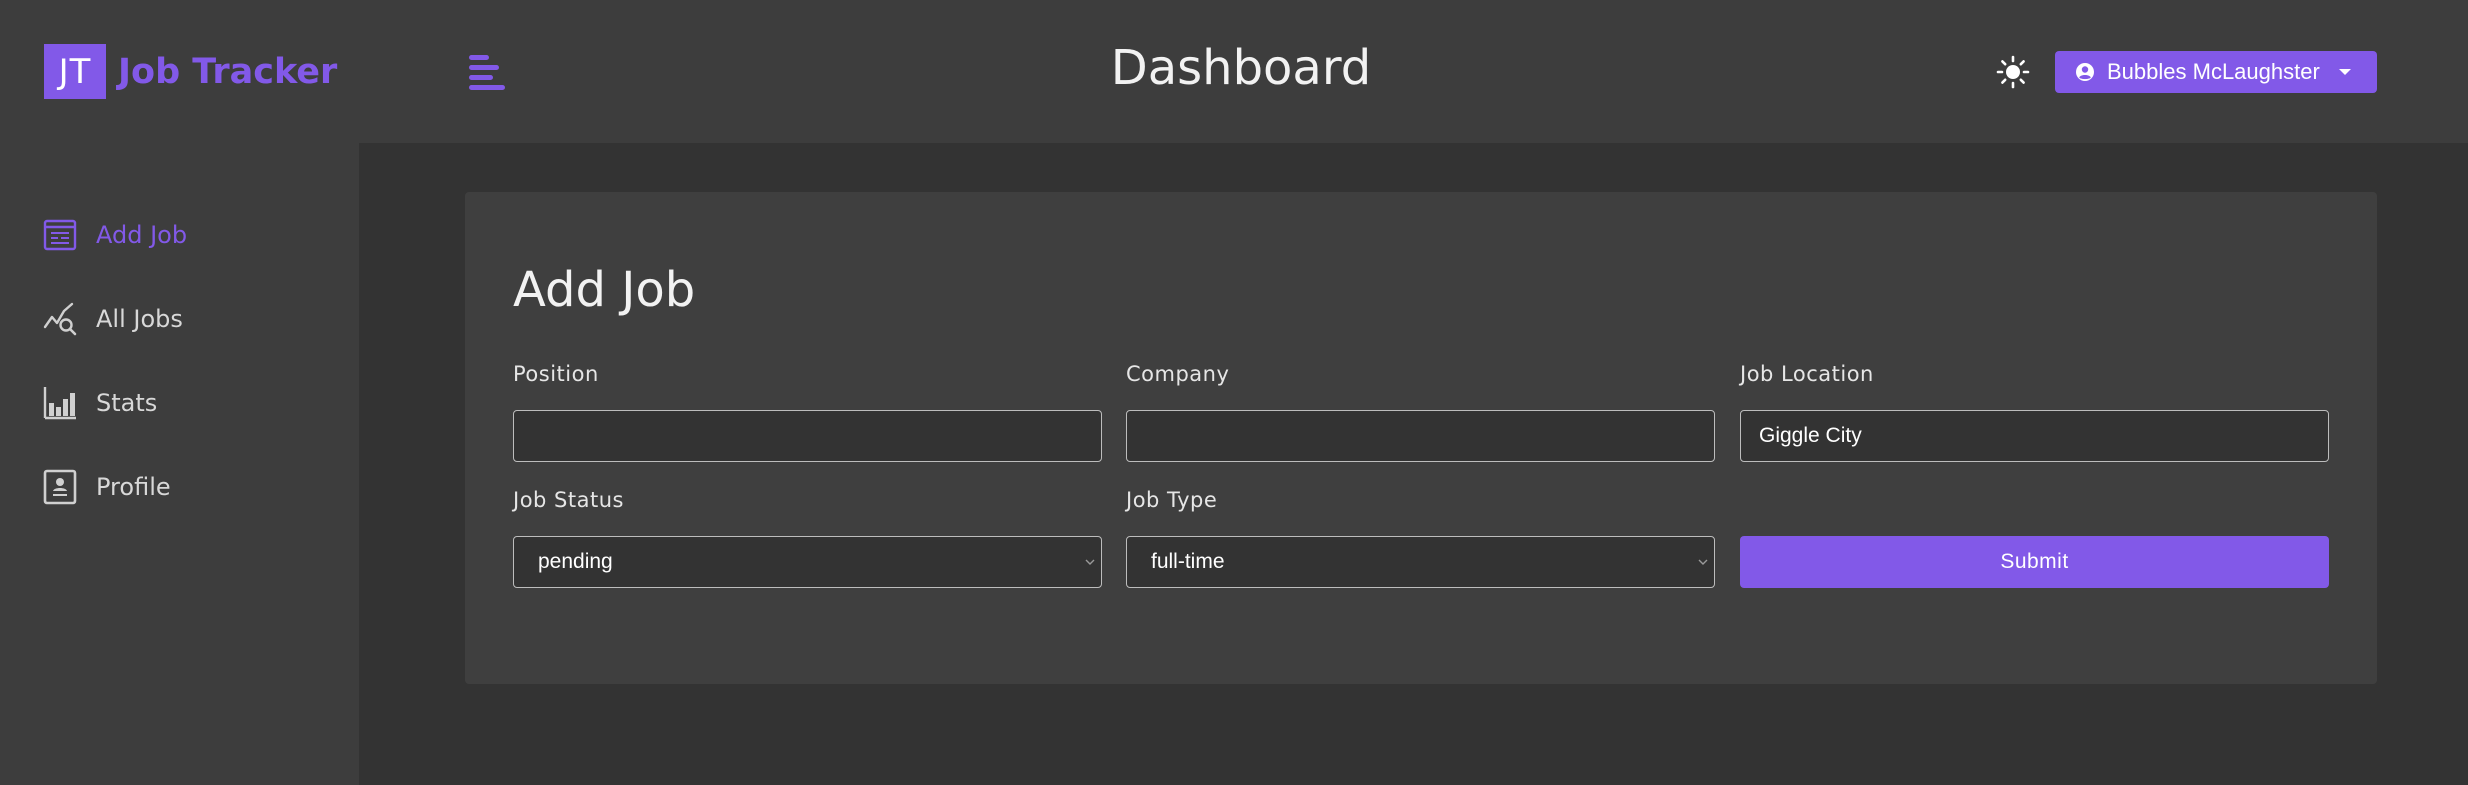 This screenshot has height=785, width=2468. I want to click on caret-down-icon, so click(2344, 72).